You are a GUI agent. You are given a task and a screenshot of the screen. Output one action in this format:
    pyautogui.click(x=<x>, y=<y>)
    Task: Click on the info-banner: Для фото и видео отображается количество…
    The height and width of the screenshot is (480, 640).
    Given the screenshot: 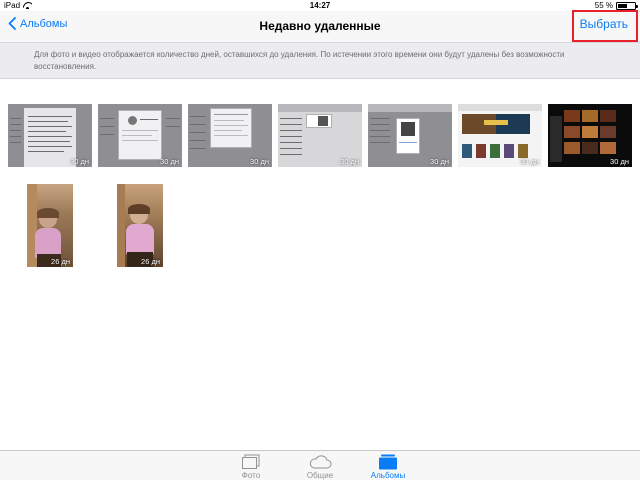 What is the action you would take?
    pyautogui.click(x=320, y=60)
    